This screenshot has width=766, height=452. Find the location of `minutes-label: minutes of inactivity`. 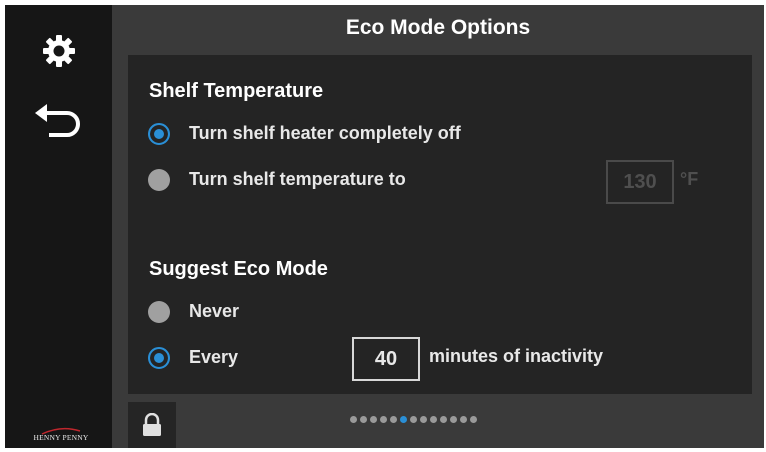

minutes-label: minutes of inactivity is located at coordinates (516, 356).